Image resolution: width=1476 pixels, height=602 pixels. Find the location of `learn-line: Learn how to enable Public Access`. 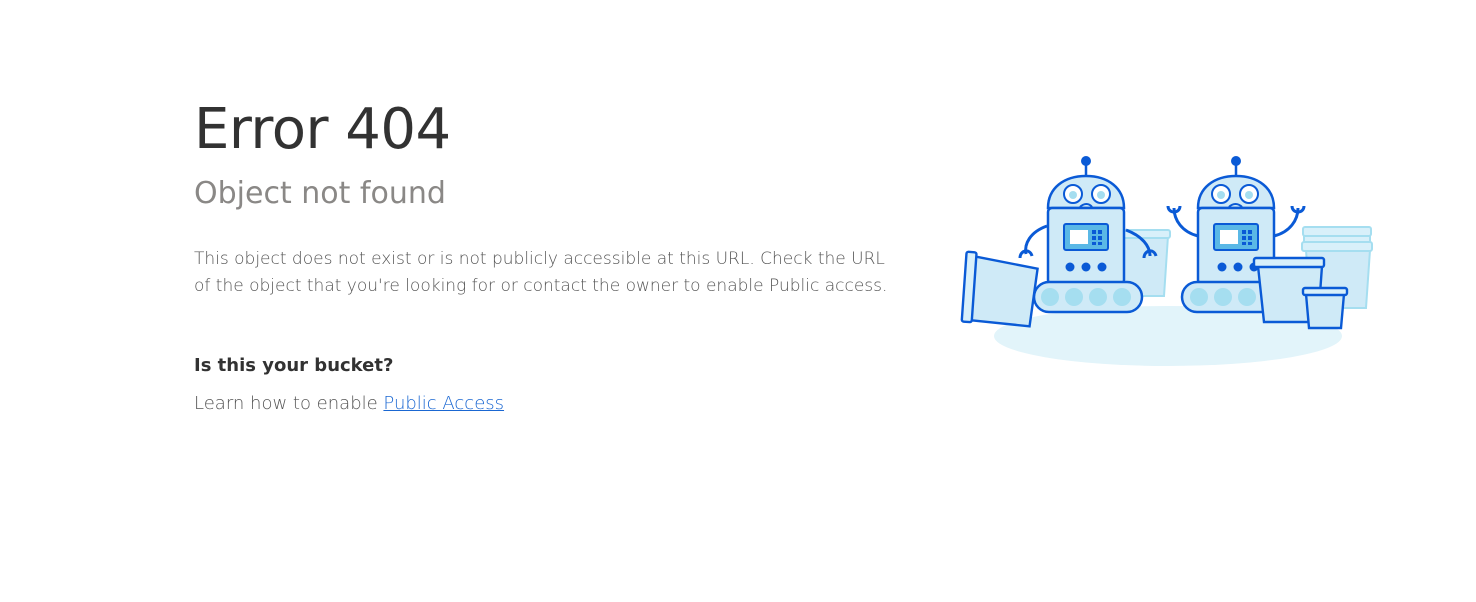

learn-line: Learn how to enable Public Access is located at coordinates (544, 404).